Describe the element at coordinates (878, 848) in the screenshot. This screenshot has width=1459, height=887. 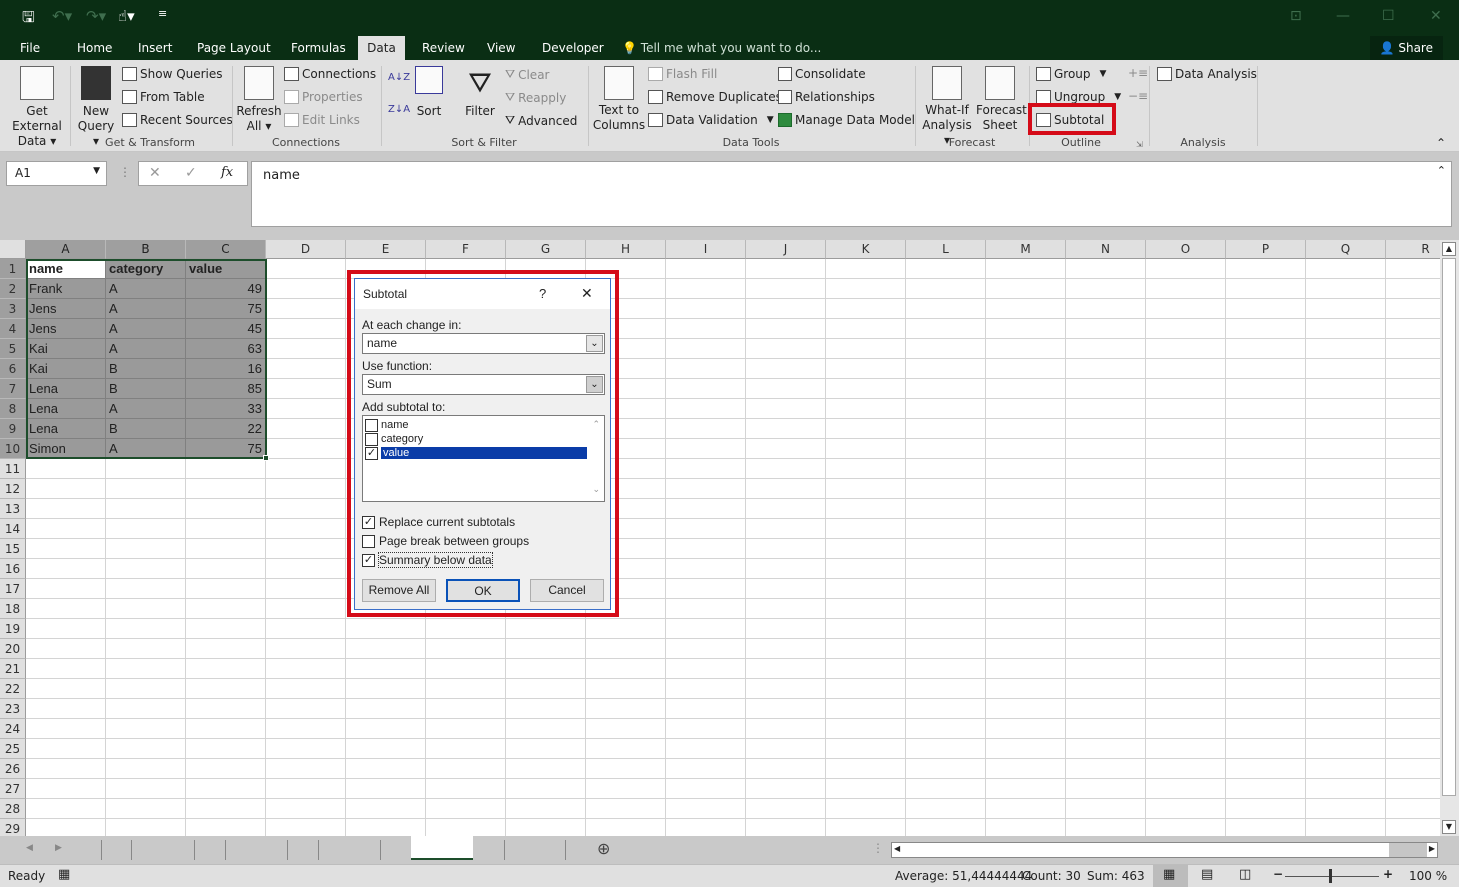
I see `scroll-split-grip-icon: ⋮` at that location.